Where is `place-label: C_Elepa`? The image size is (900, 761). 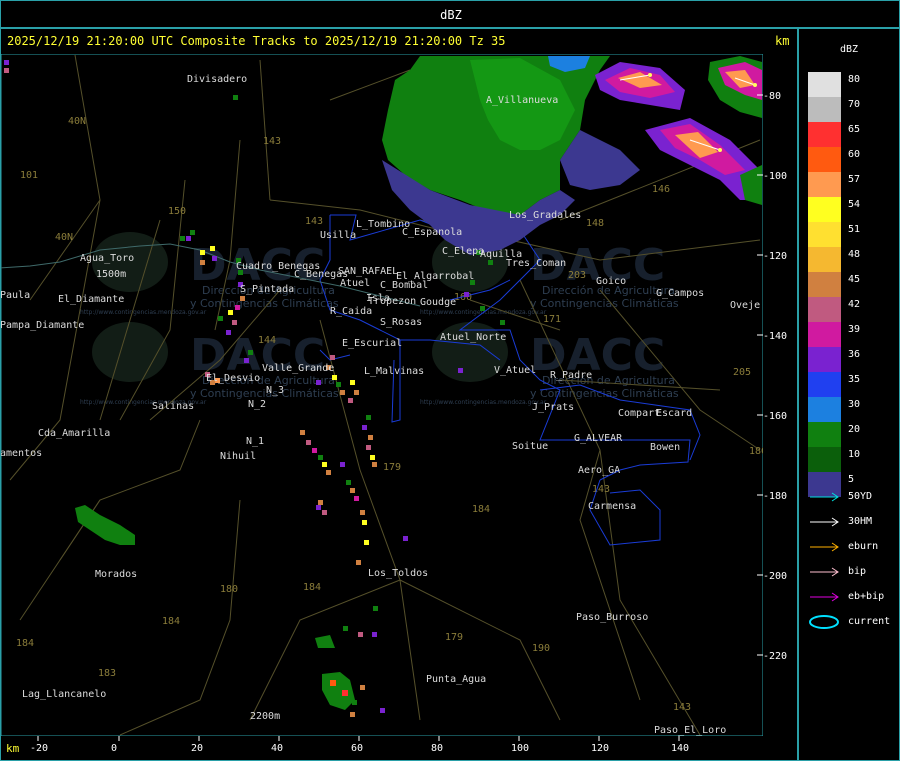
place-label: C_Elepa is located at coordinates (463, 251).